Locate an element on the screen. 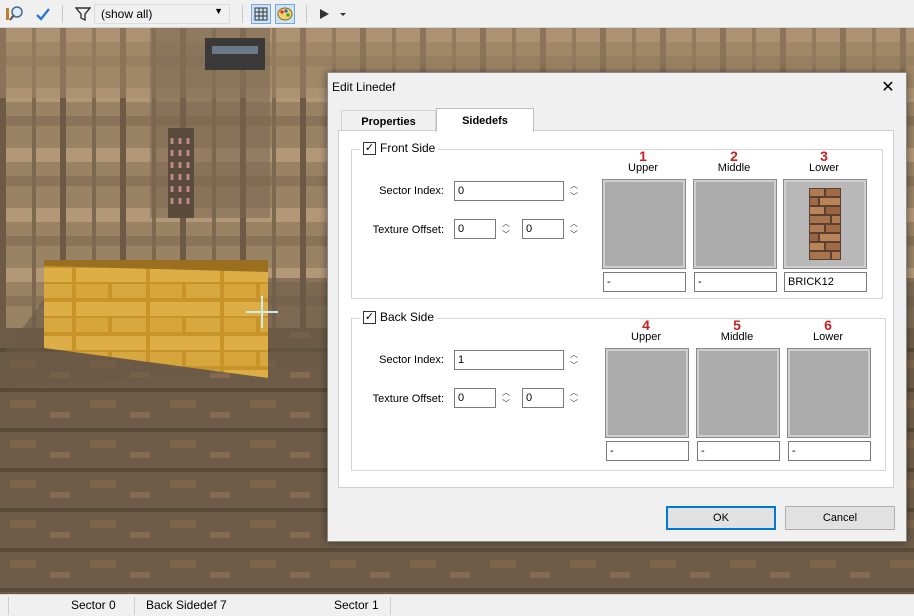 The height and width of the screenshot is (616, 914). cancel-button: Cancel is located at coordinates (840, 518).